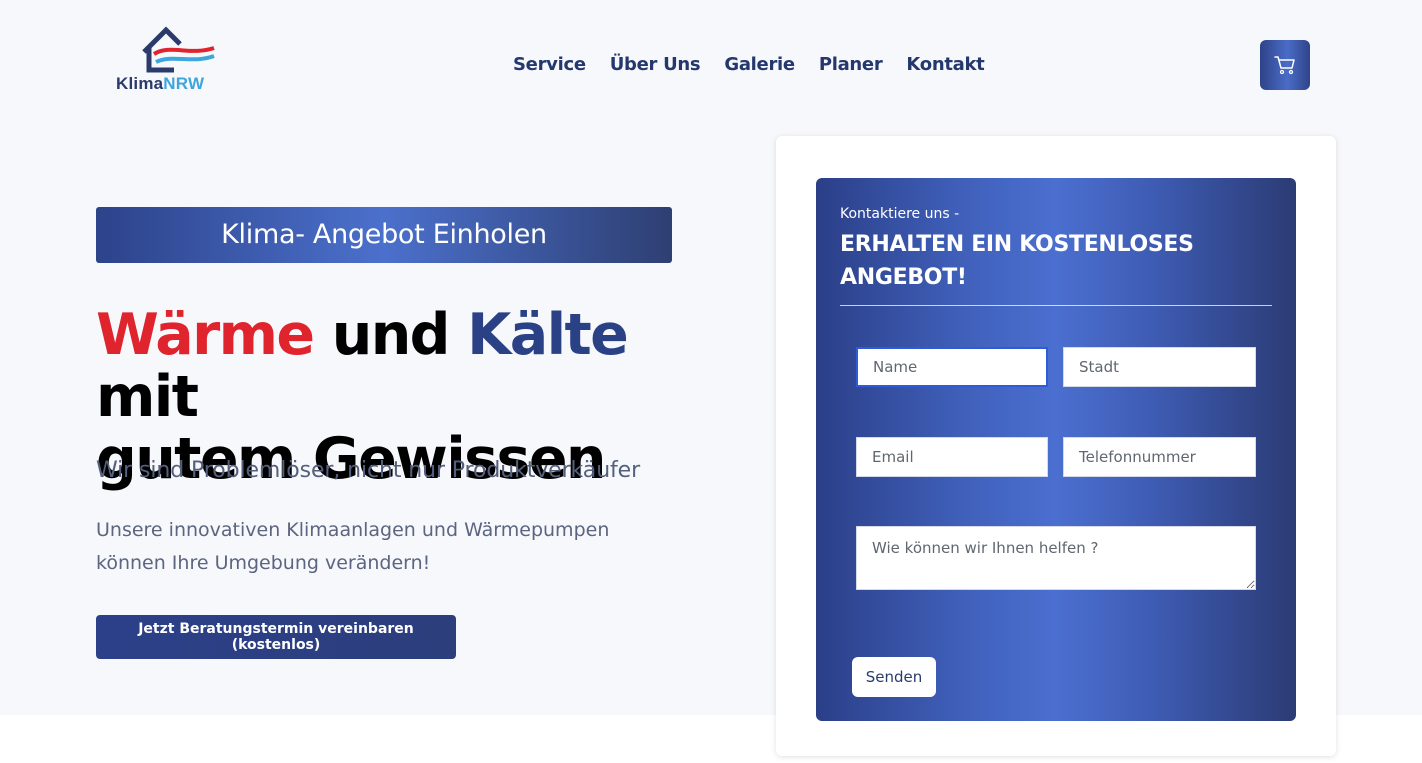 The image size is (1422, 763). What do you see at coordinates (549, 64) in the screenshot?
I see `nav-item-service: Service` at bounding box center [549, 64].